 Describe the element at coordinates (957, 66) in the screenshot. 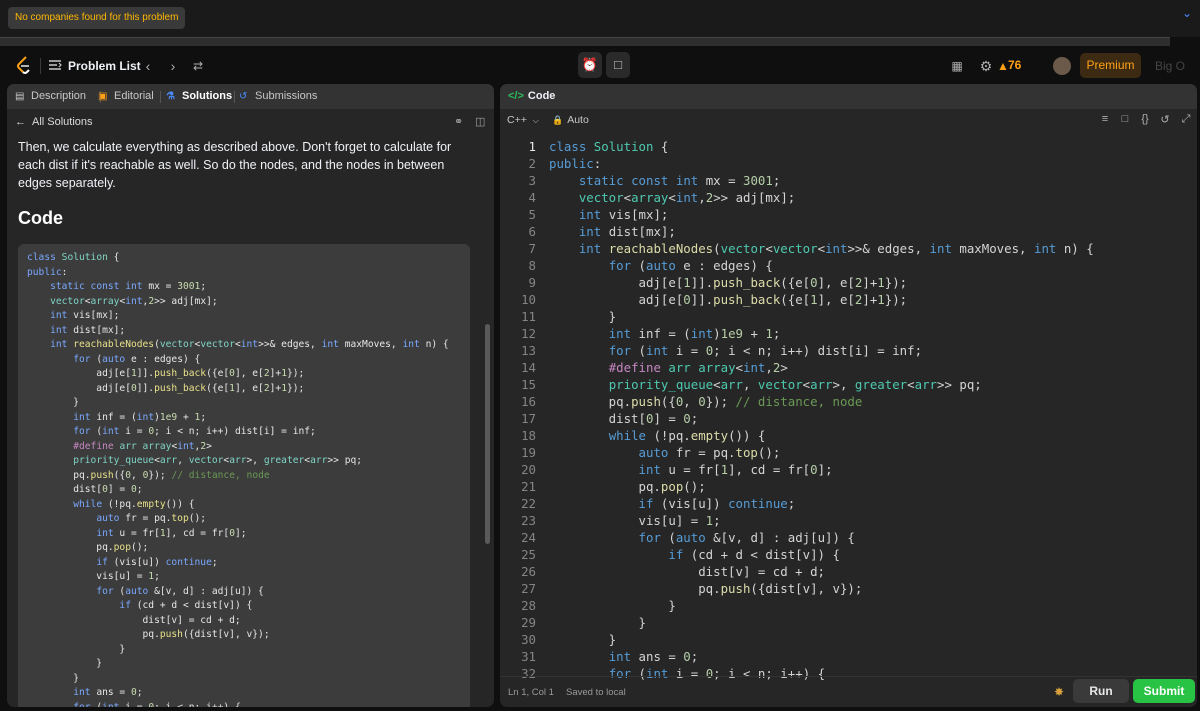

I see `layout-grid-icon: ▦` at that location.